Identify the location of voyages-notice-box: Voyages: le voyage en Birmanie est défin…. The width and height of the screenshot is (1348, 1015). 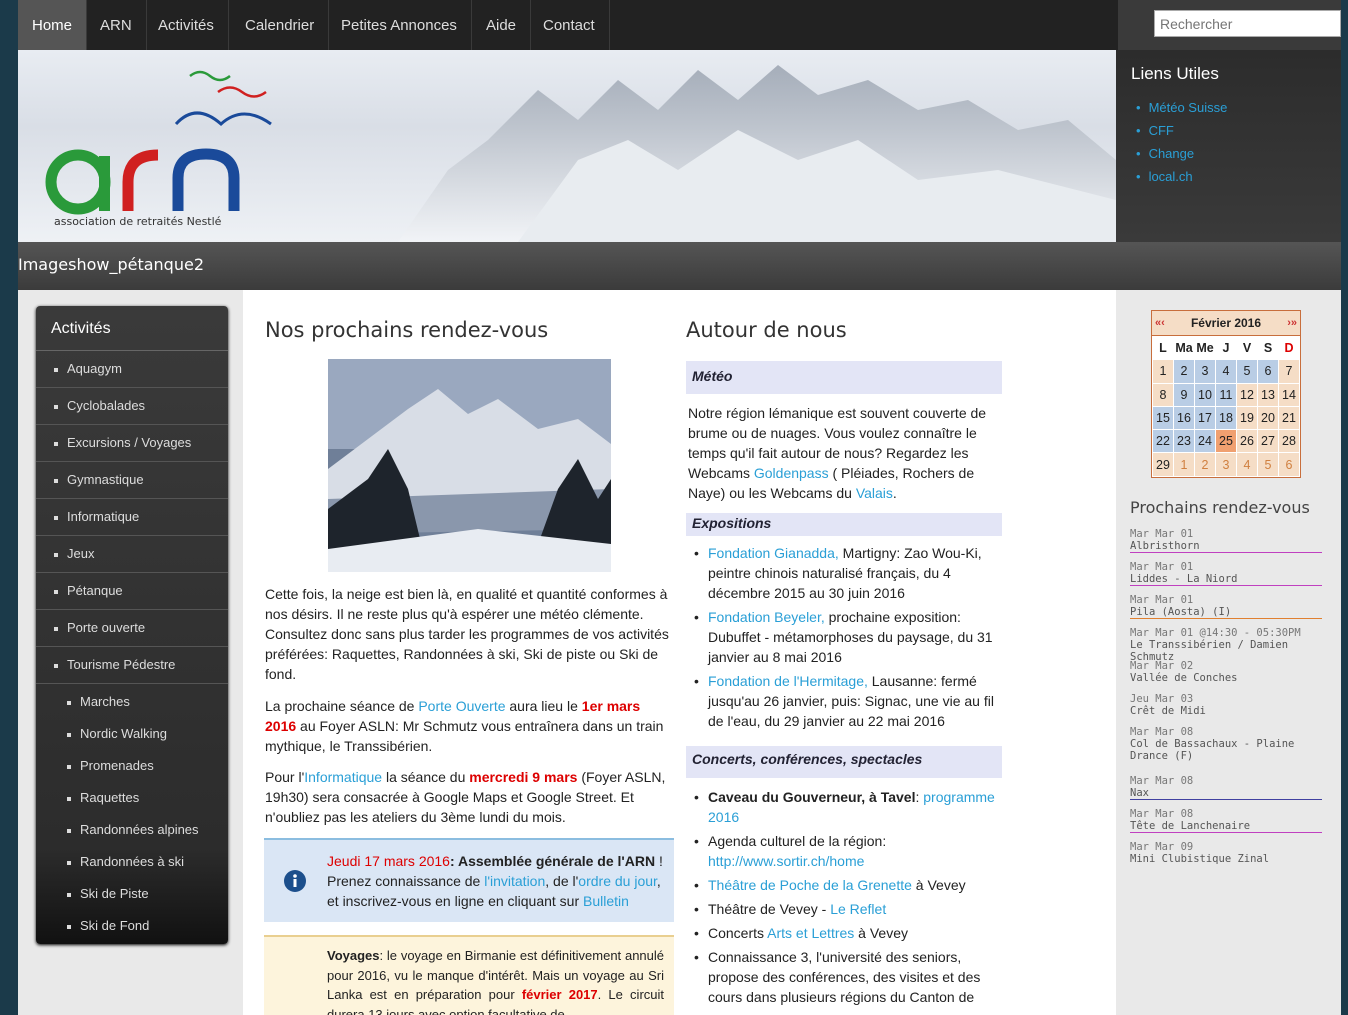
(469, 975).